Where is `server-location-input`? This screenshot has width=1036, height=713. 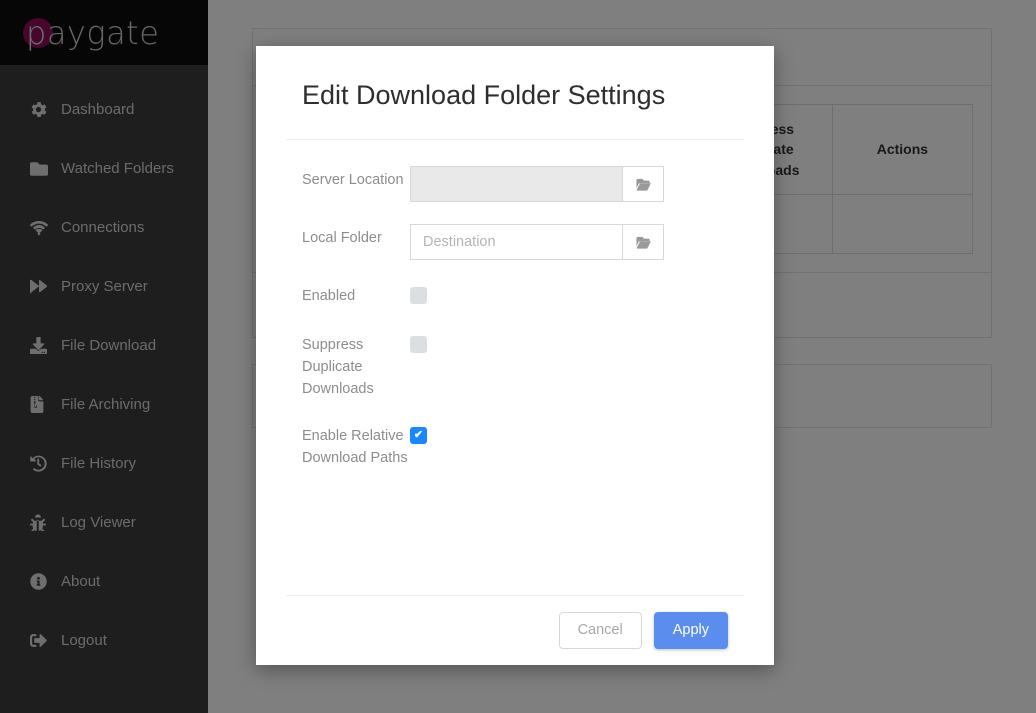
server-location-input is located at coordinates (516, 184).